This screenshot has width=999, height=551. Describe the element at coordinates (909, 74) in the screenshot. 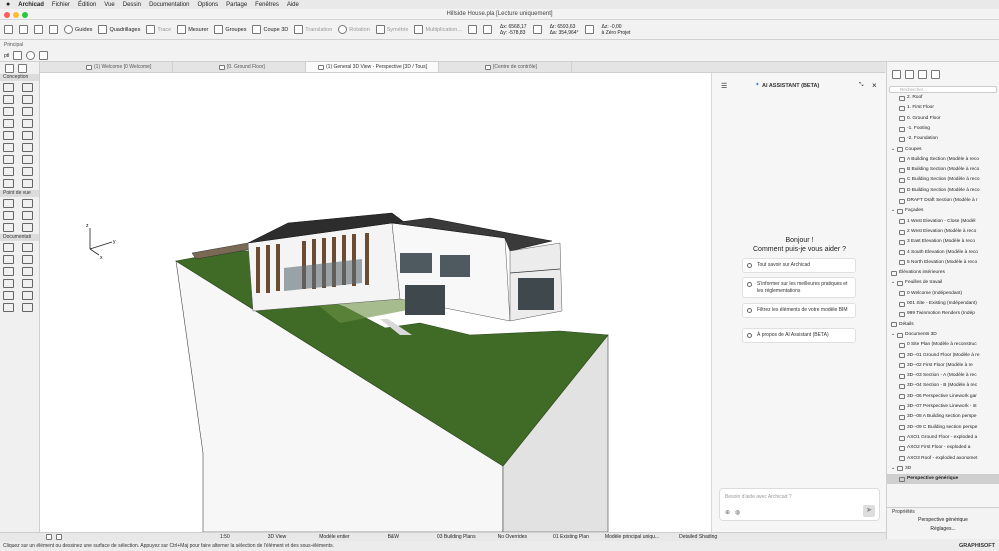

I see `view-map-icon` at that location.